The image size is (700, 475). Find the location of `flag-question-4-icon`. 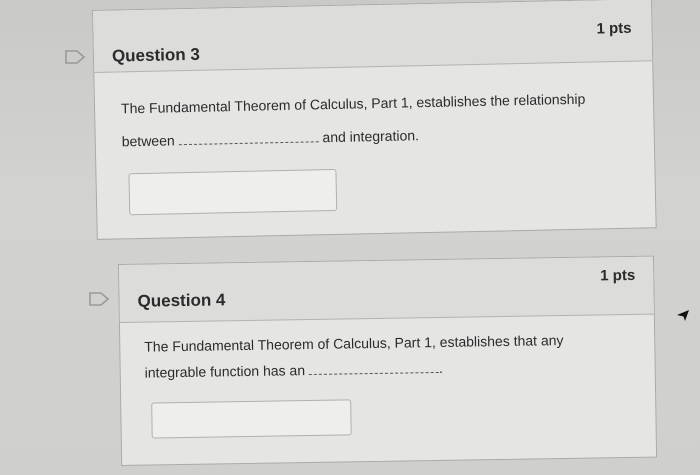

flag-question-4-icon is located at coordinates (99, 299).